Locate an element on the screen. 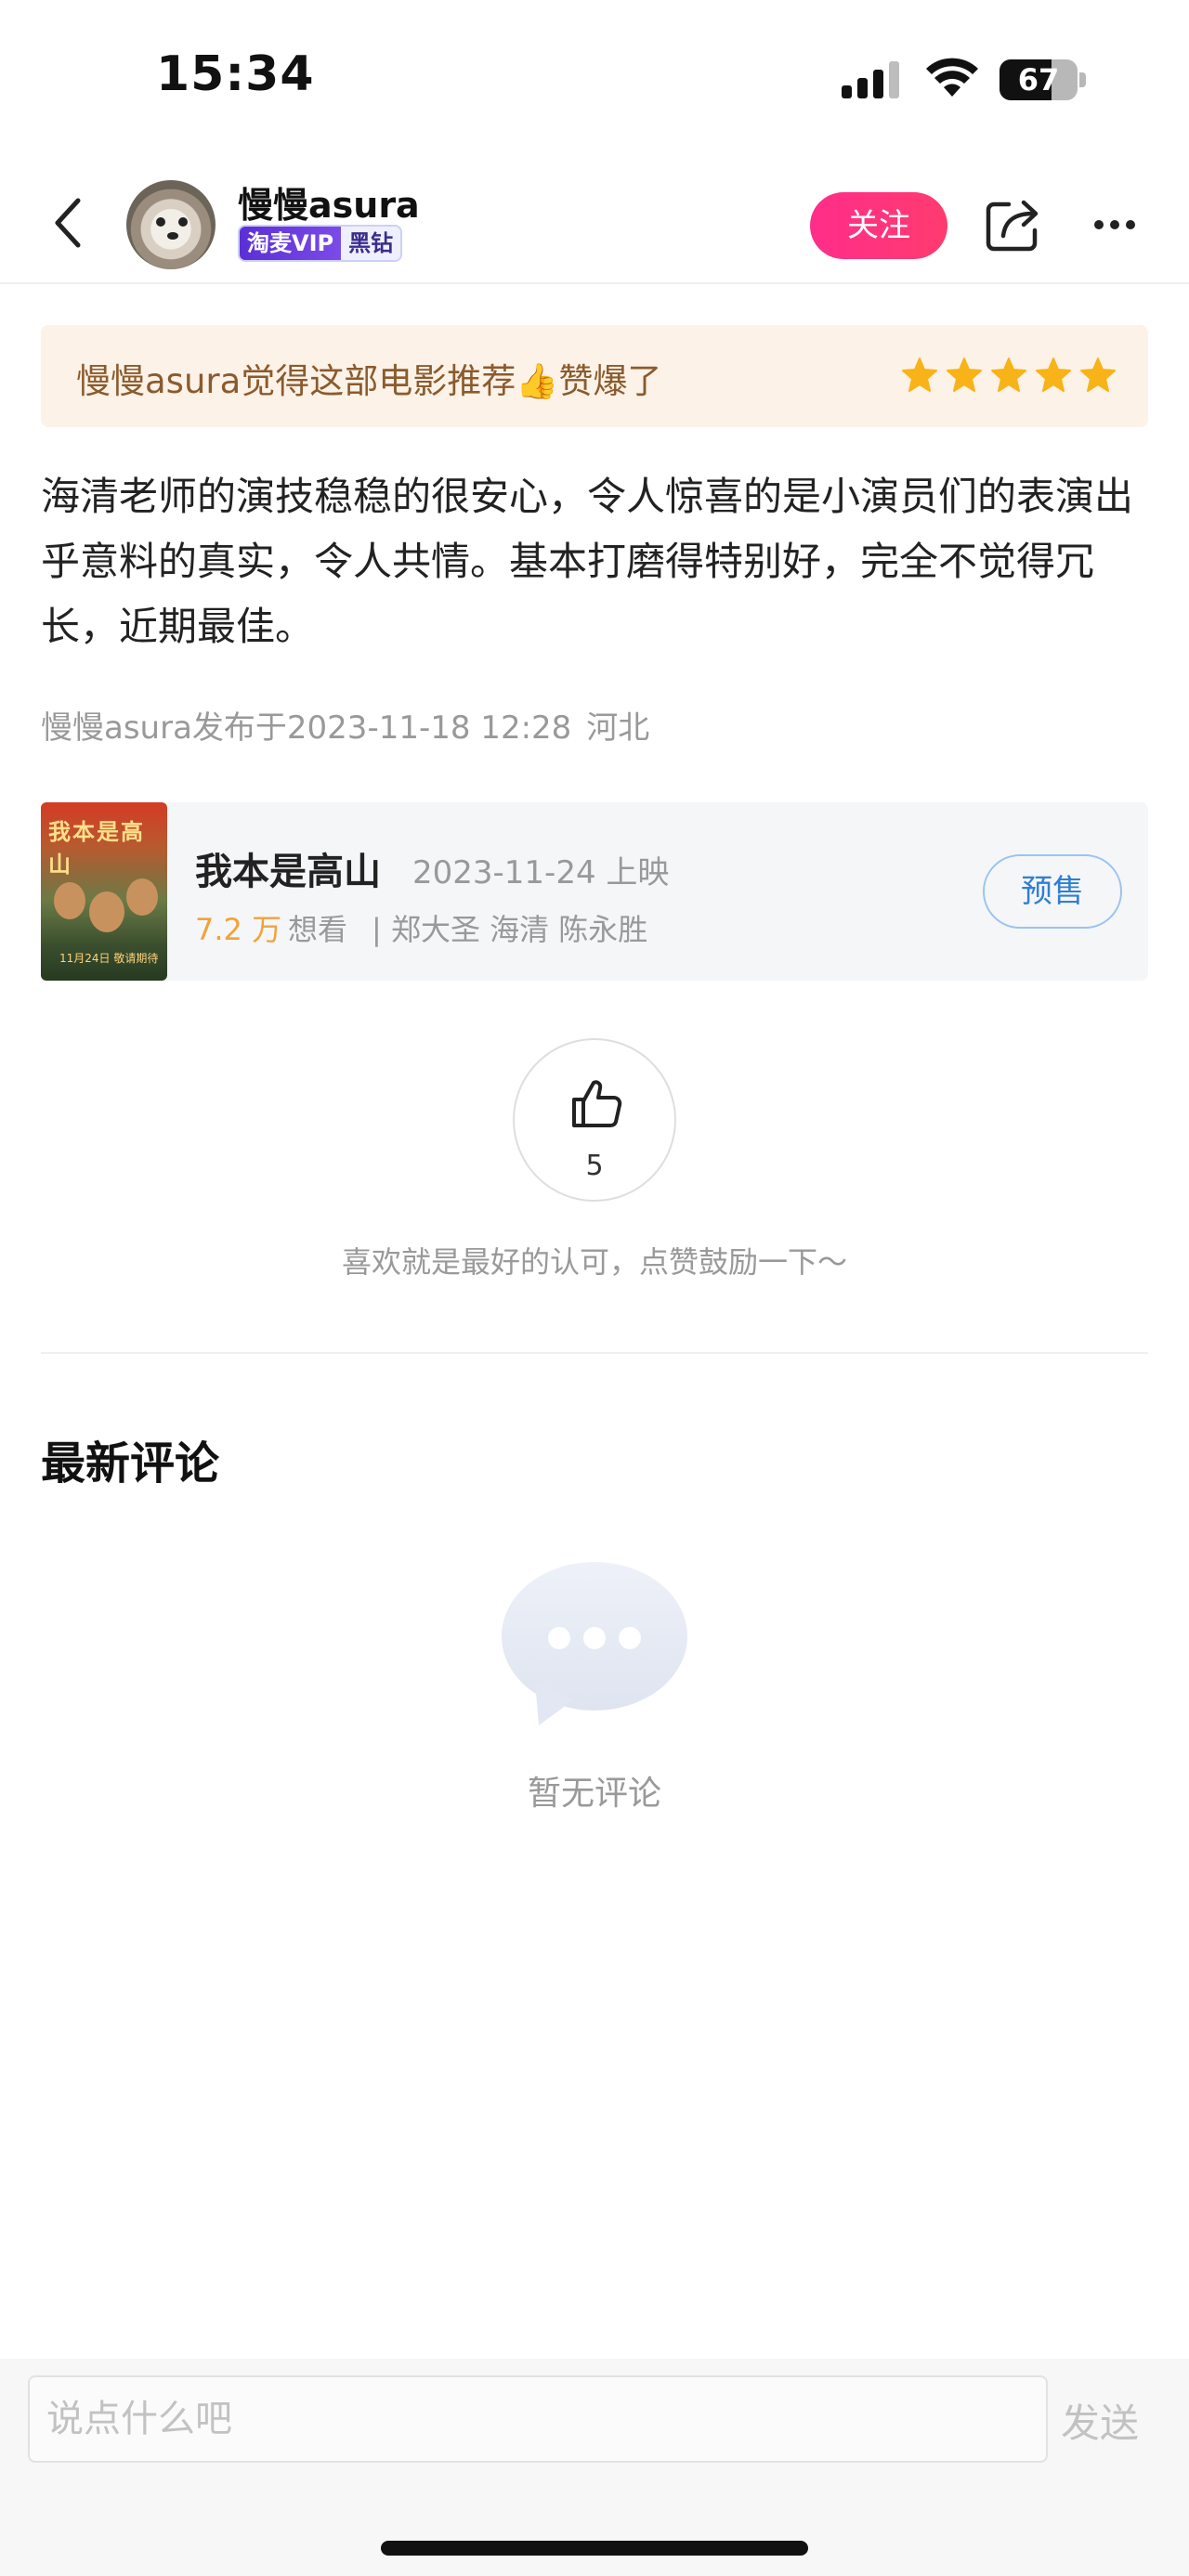 Image resolution: width=1189 pixels, height=2576 pixels. username: 慢慢asura is located at coordinates (329, 202).